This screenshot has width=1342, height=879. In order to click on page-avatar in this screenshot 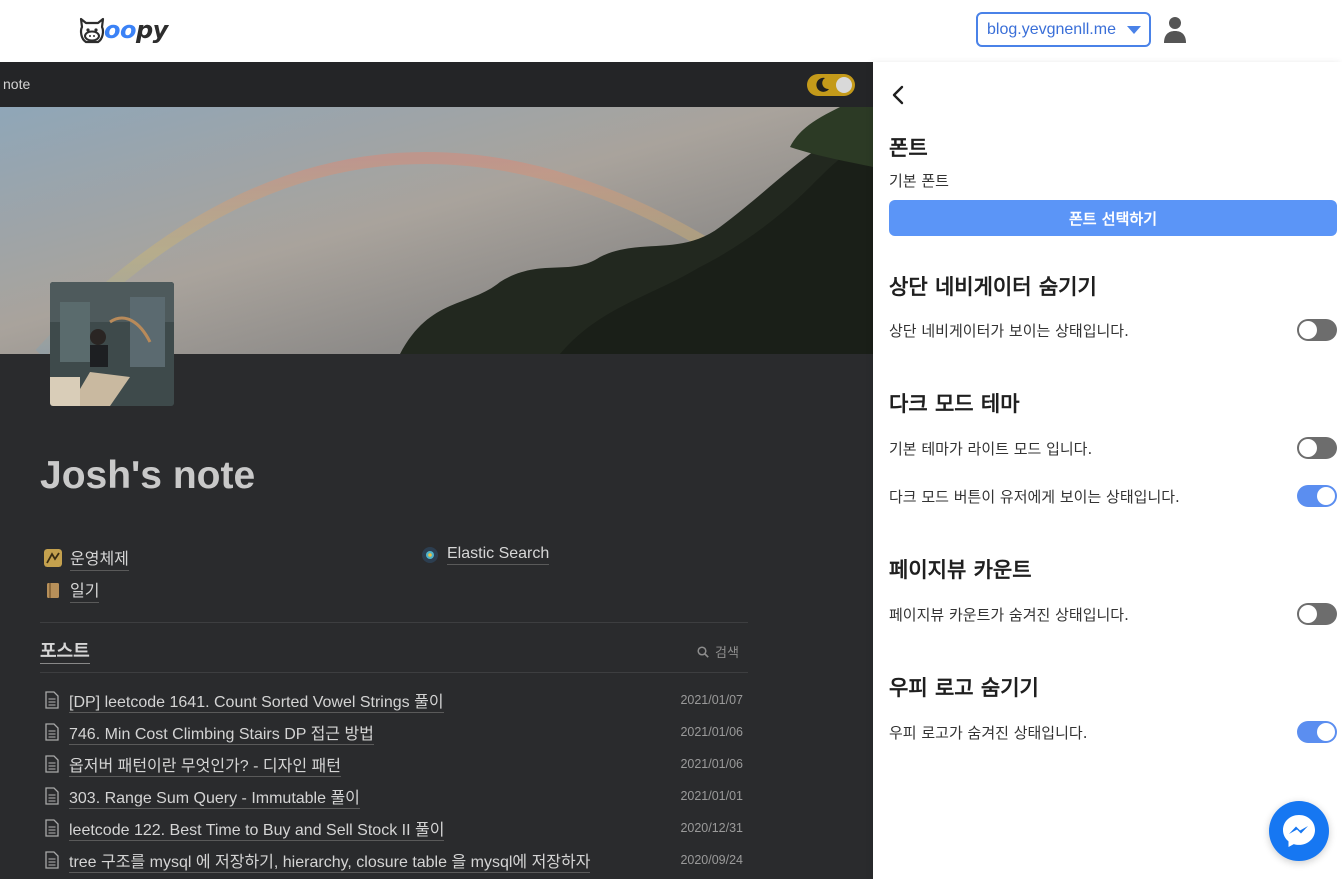, I will do `click(112, 344)`.